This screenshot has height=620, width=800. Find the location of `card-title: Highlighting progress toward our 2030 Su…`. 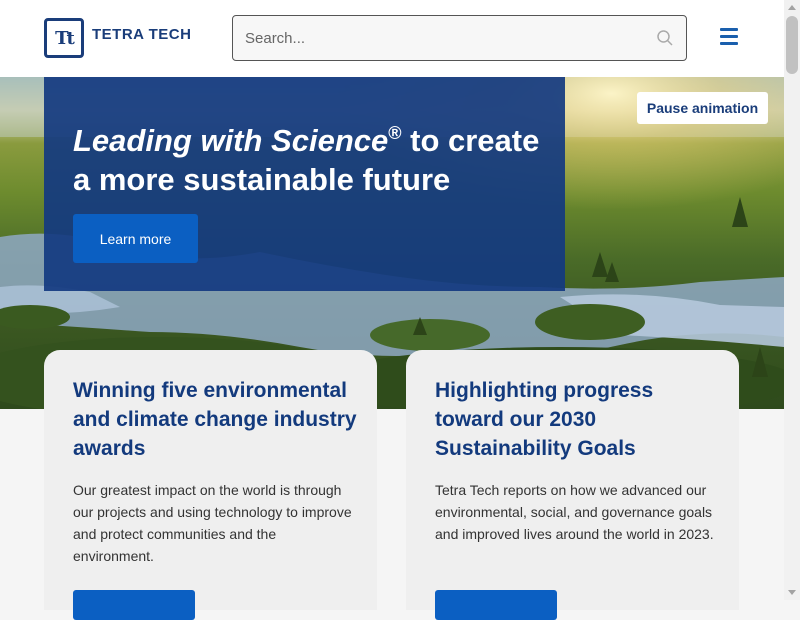

card-title: Highlighting progress toward our 2030 Su… is located at coordinates (577, 419).